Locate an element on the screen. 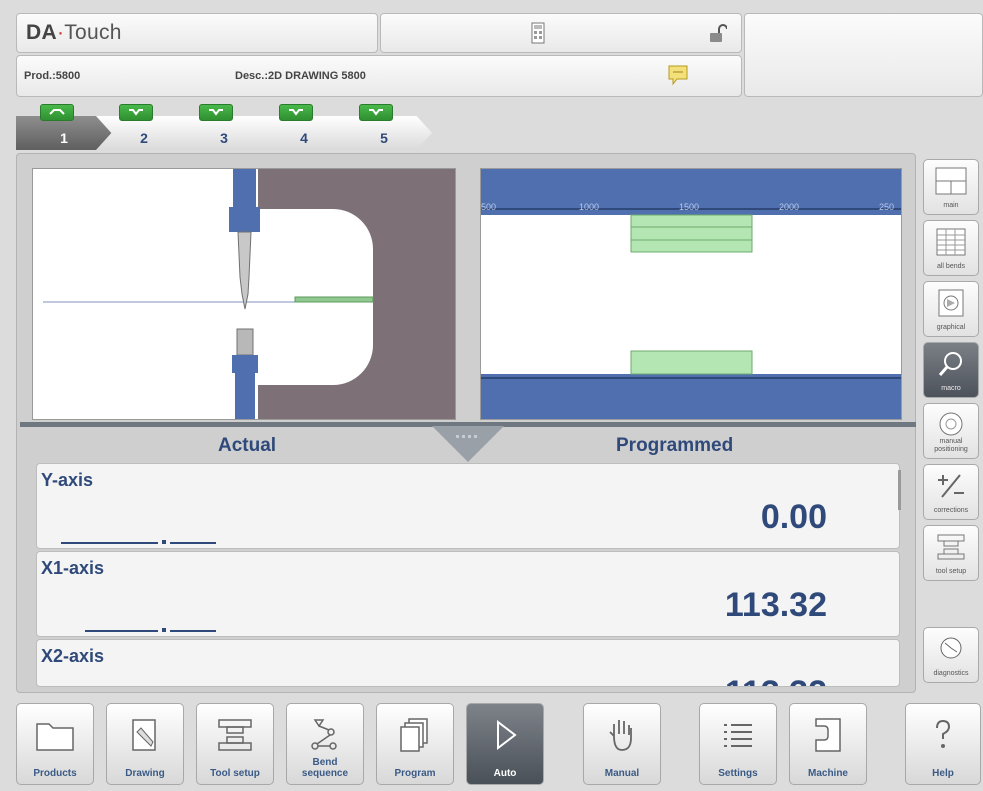 This screenshot has height=791, width=983. label-line-1: manual is located at coordinates (951, 441).